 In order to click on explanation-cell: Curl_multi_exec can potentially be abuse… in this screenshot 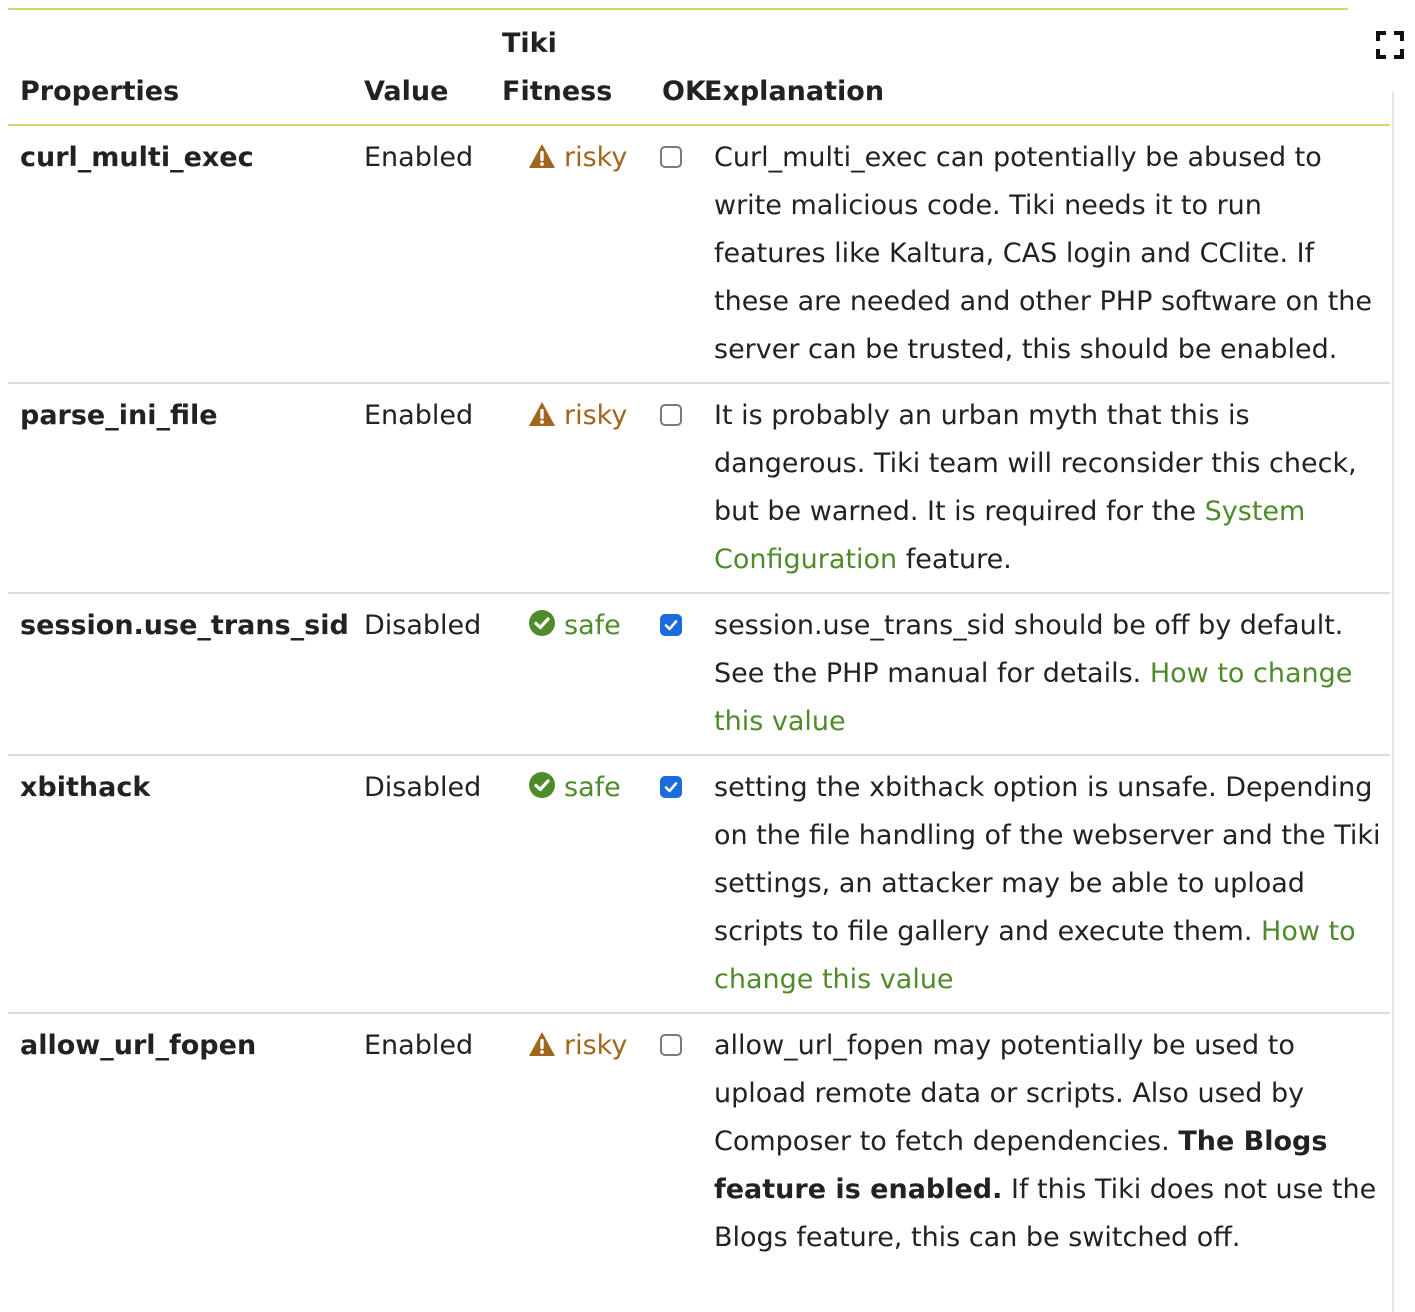, I will do `click(1045, 254)`.